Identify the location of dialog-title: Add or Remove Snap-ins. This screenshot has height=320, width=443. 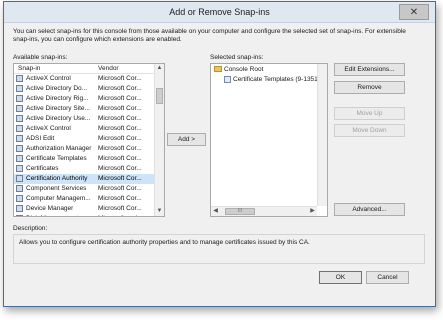
(219, 12).